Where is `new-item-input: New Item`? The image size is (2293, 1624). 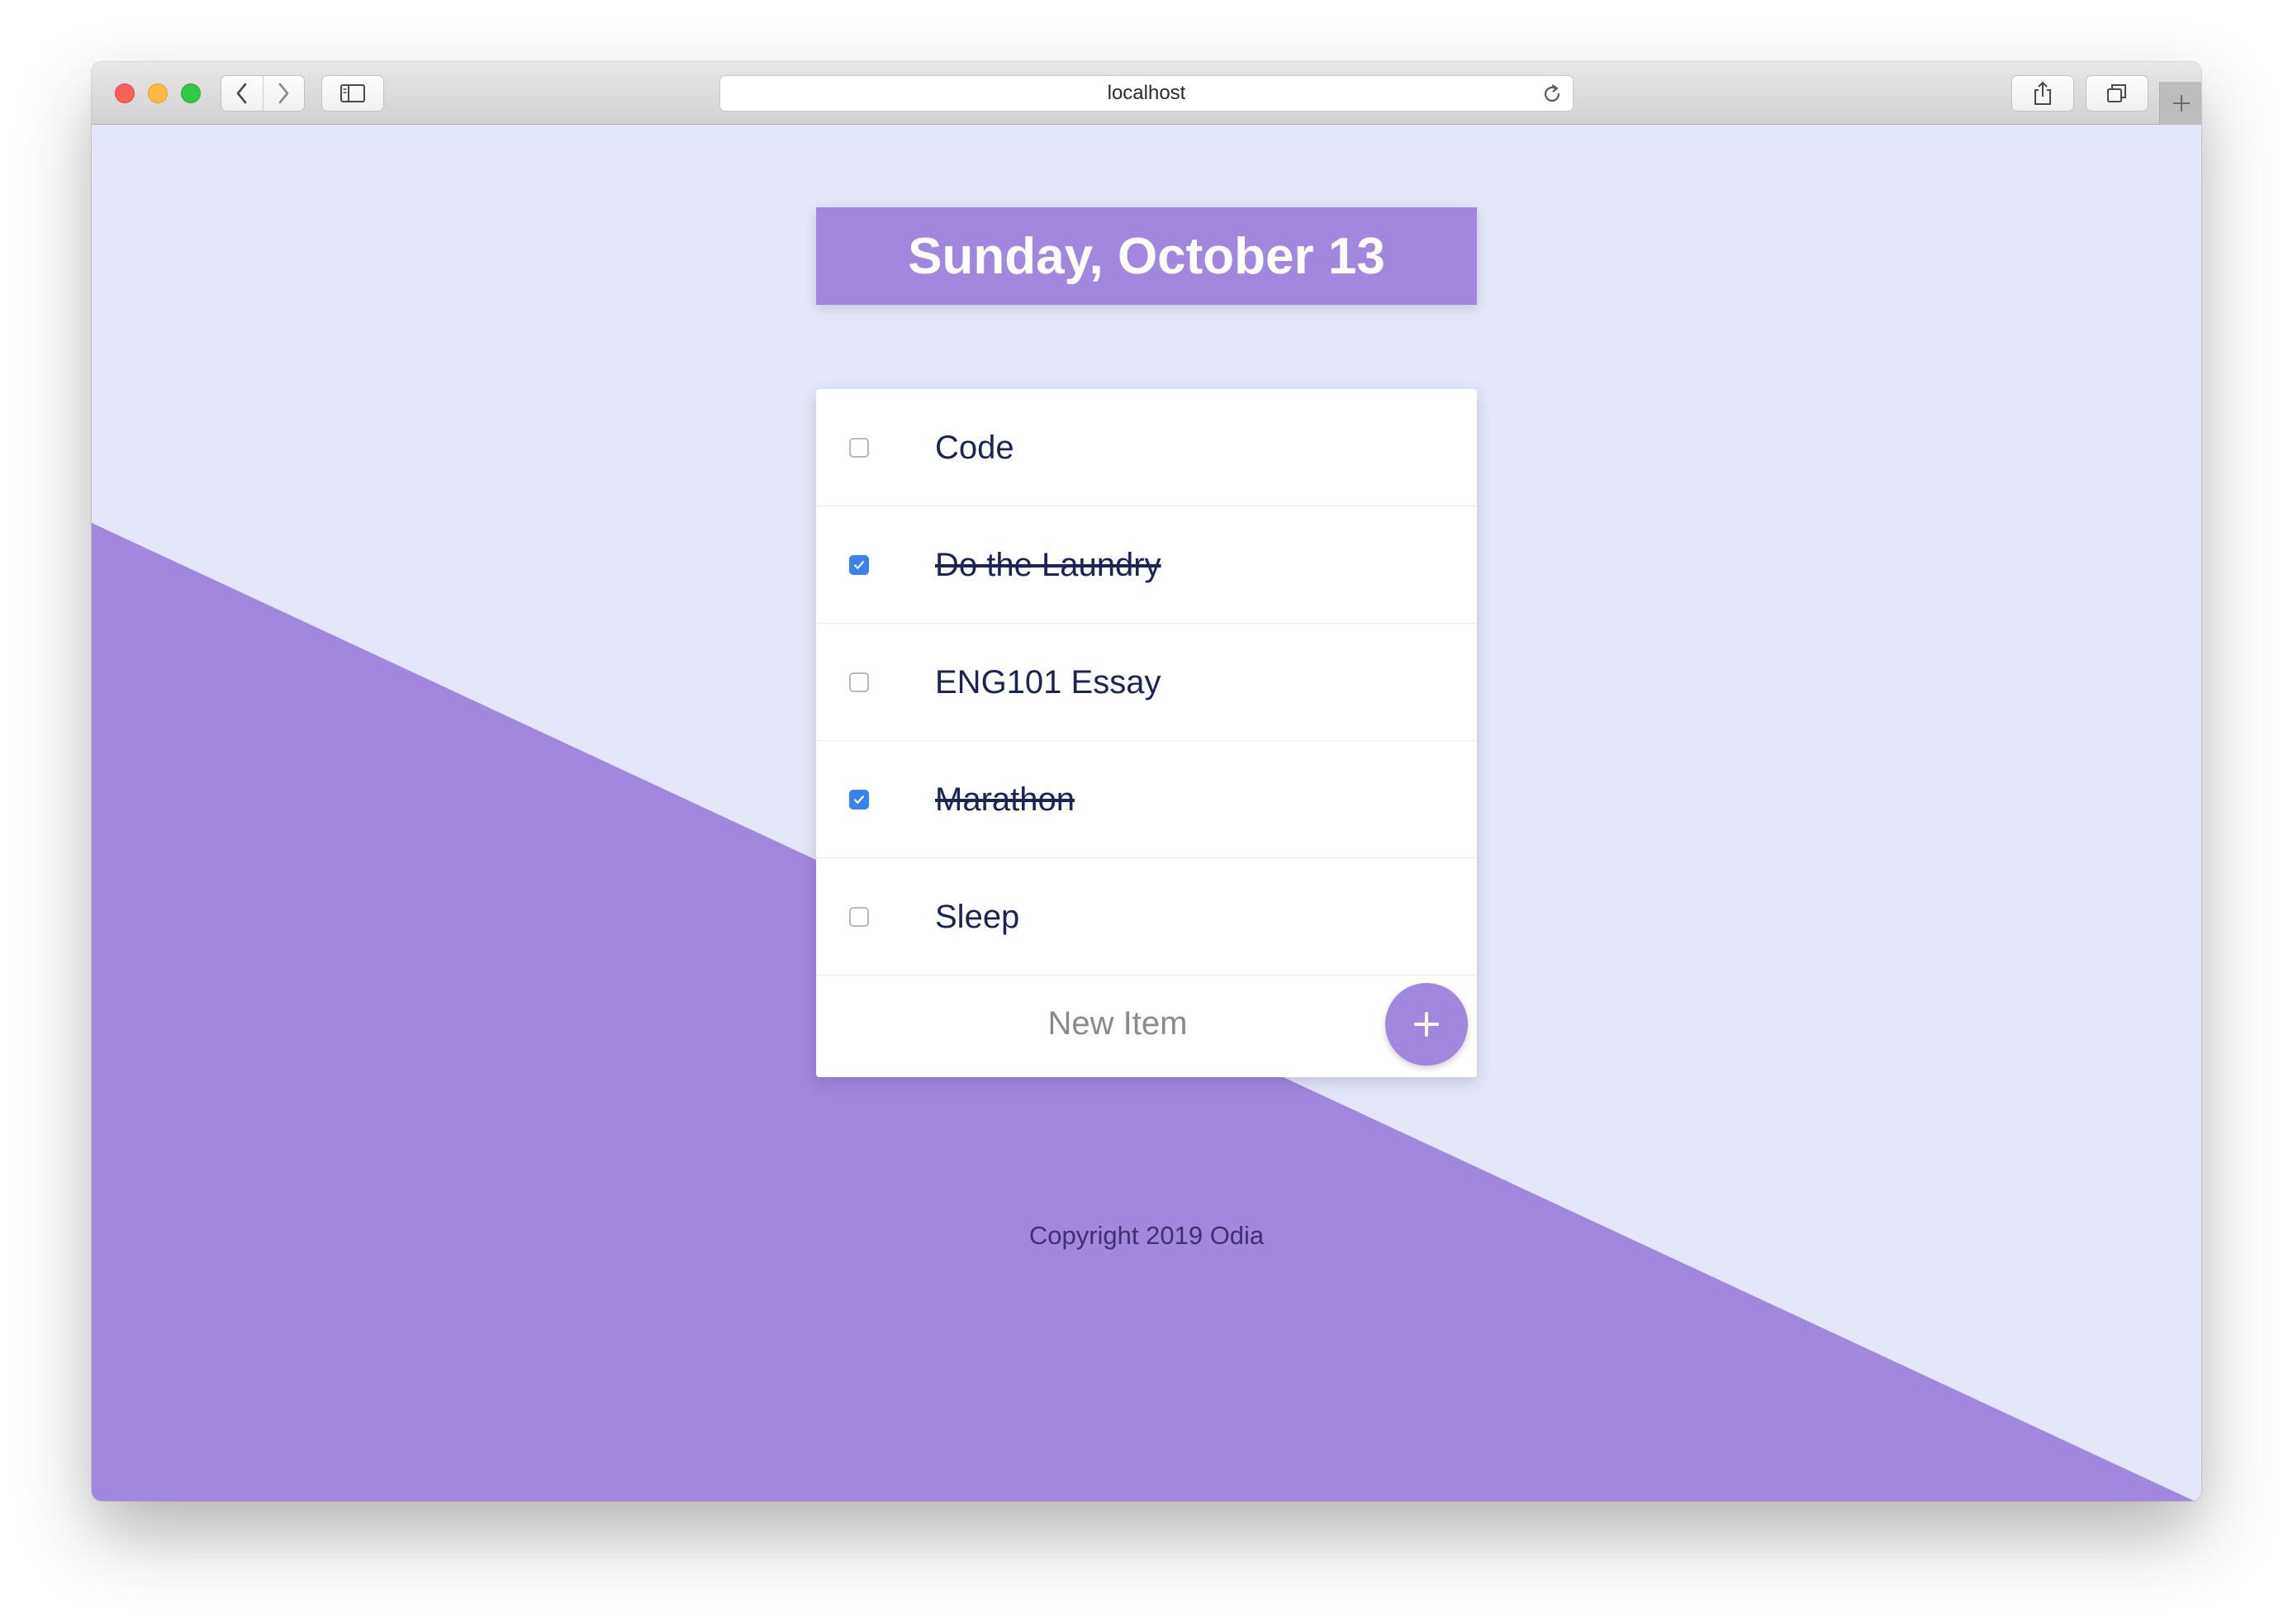
new-item-input: New Item is located at coordinates (1117, 1023).